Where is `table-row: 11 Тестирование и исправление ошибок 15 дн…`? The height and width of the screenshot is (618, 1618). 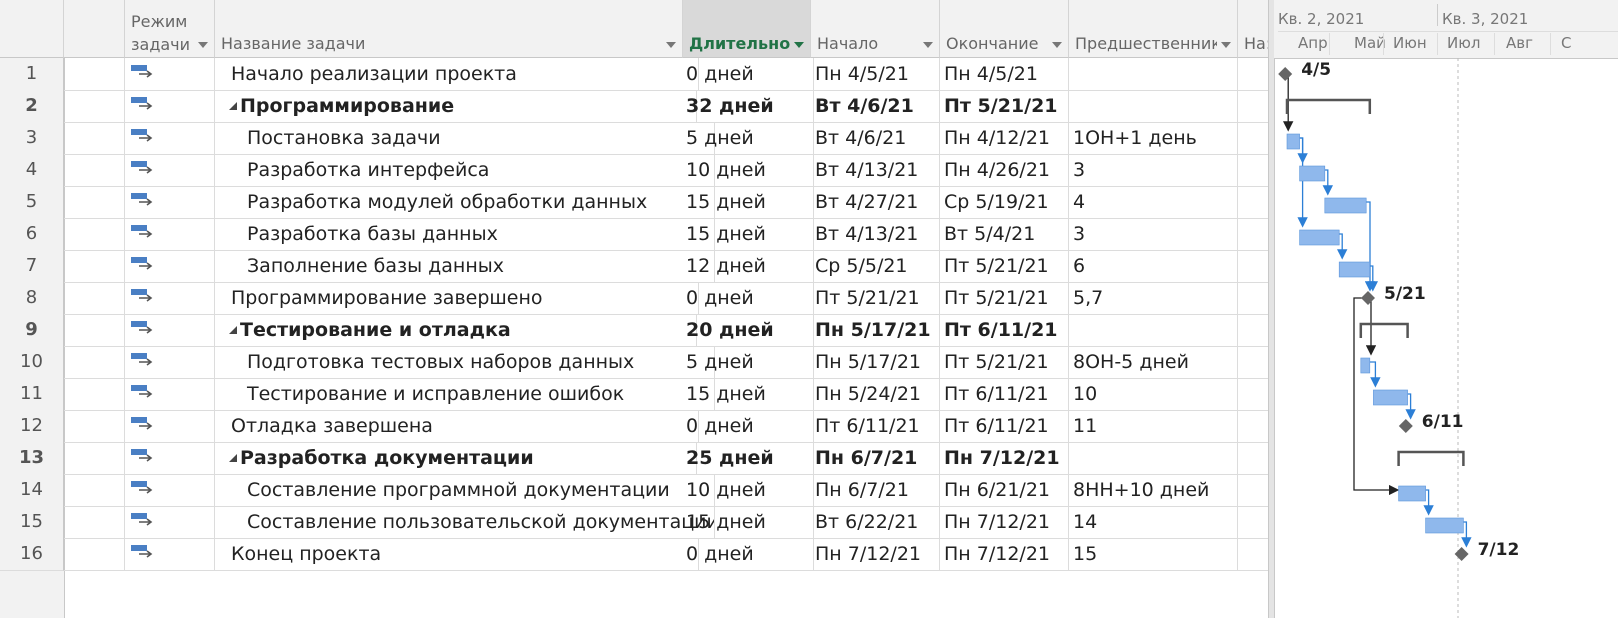 table-row: 11 Тестирование и исправление ошибок 15 дн… is located at coordinates (655, 394).